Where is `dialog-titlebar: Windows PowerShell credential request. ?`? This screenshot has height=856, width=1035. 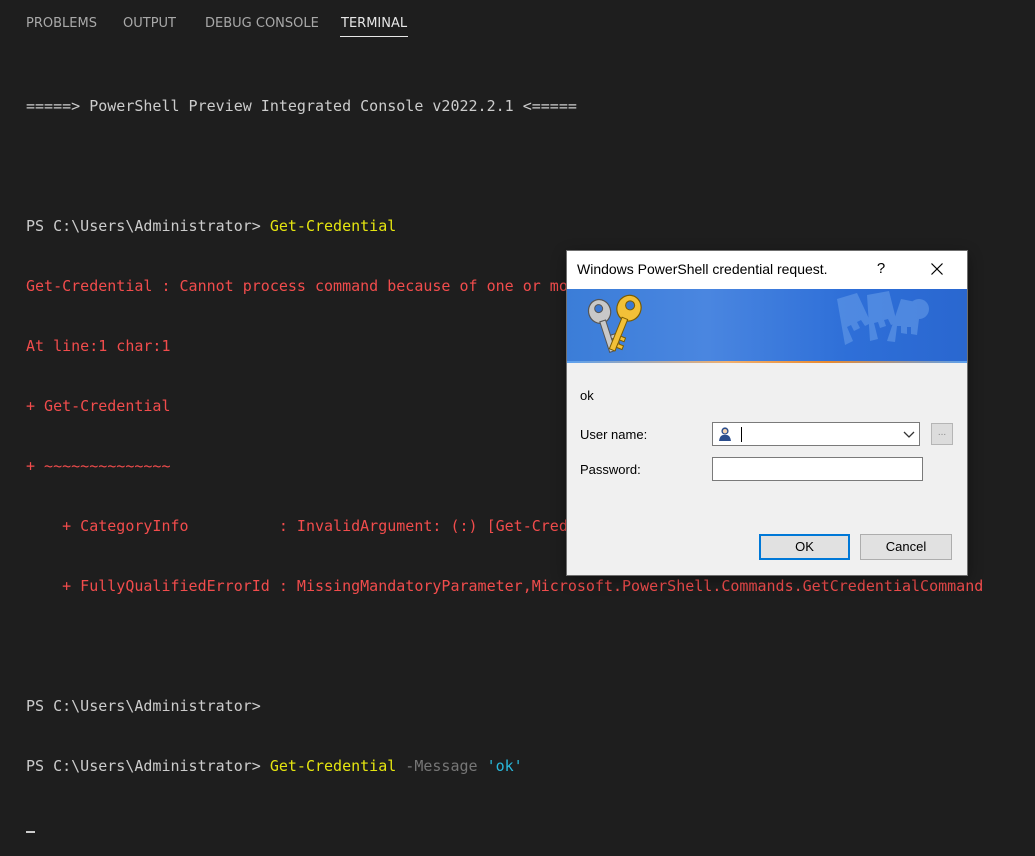
dialog-titlebar: Windows PowerShell credential request. ? is located at coordinates (767, 270).